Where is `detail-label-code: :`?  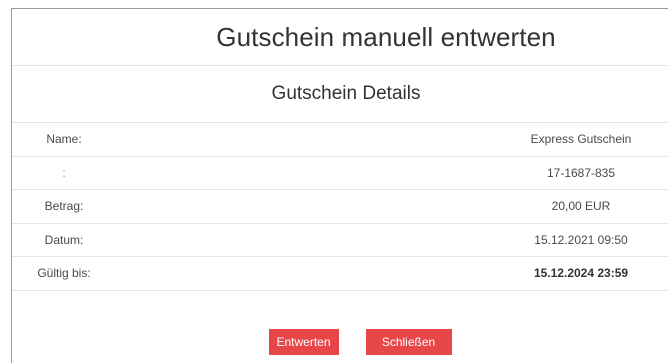 detail-label-code: : is located at coordinates (64, 172).